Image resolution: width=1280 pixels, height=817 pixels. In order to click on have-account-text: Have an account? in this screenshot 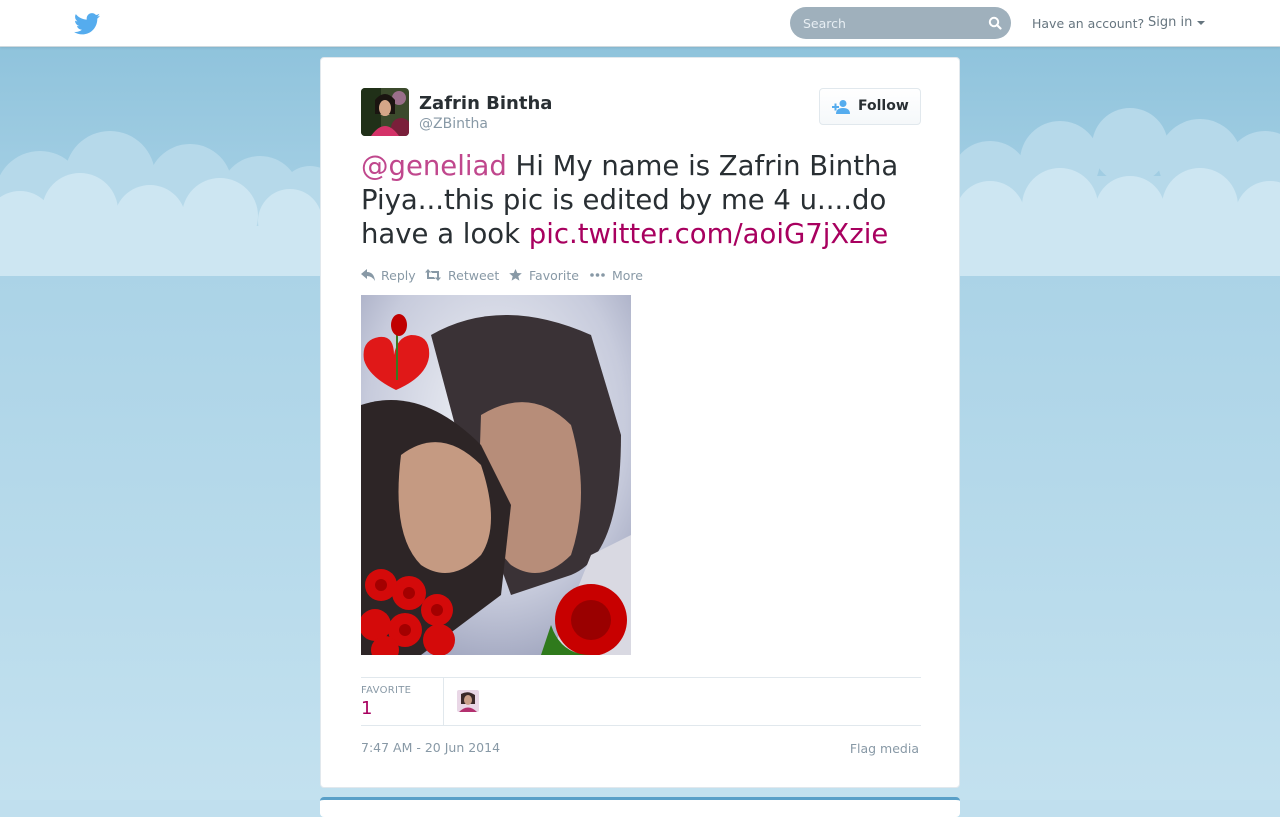, I will do `click(1088, 23)`.